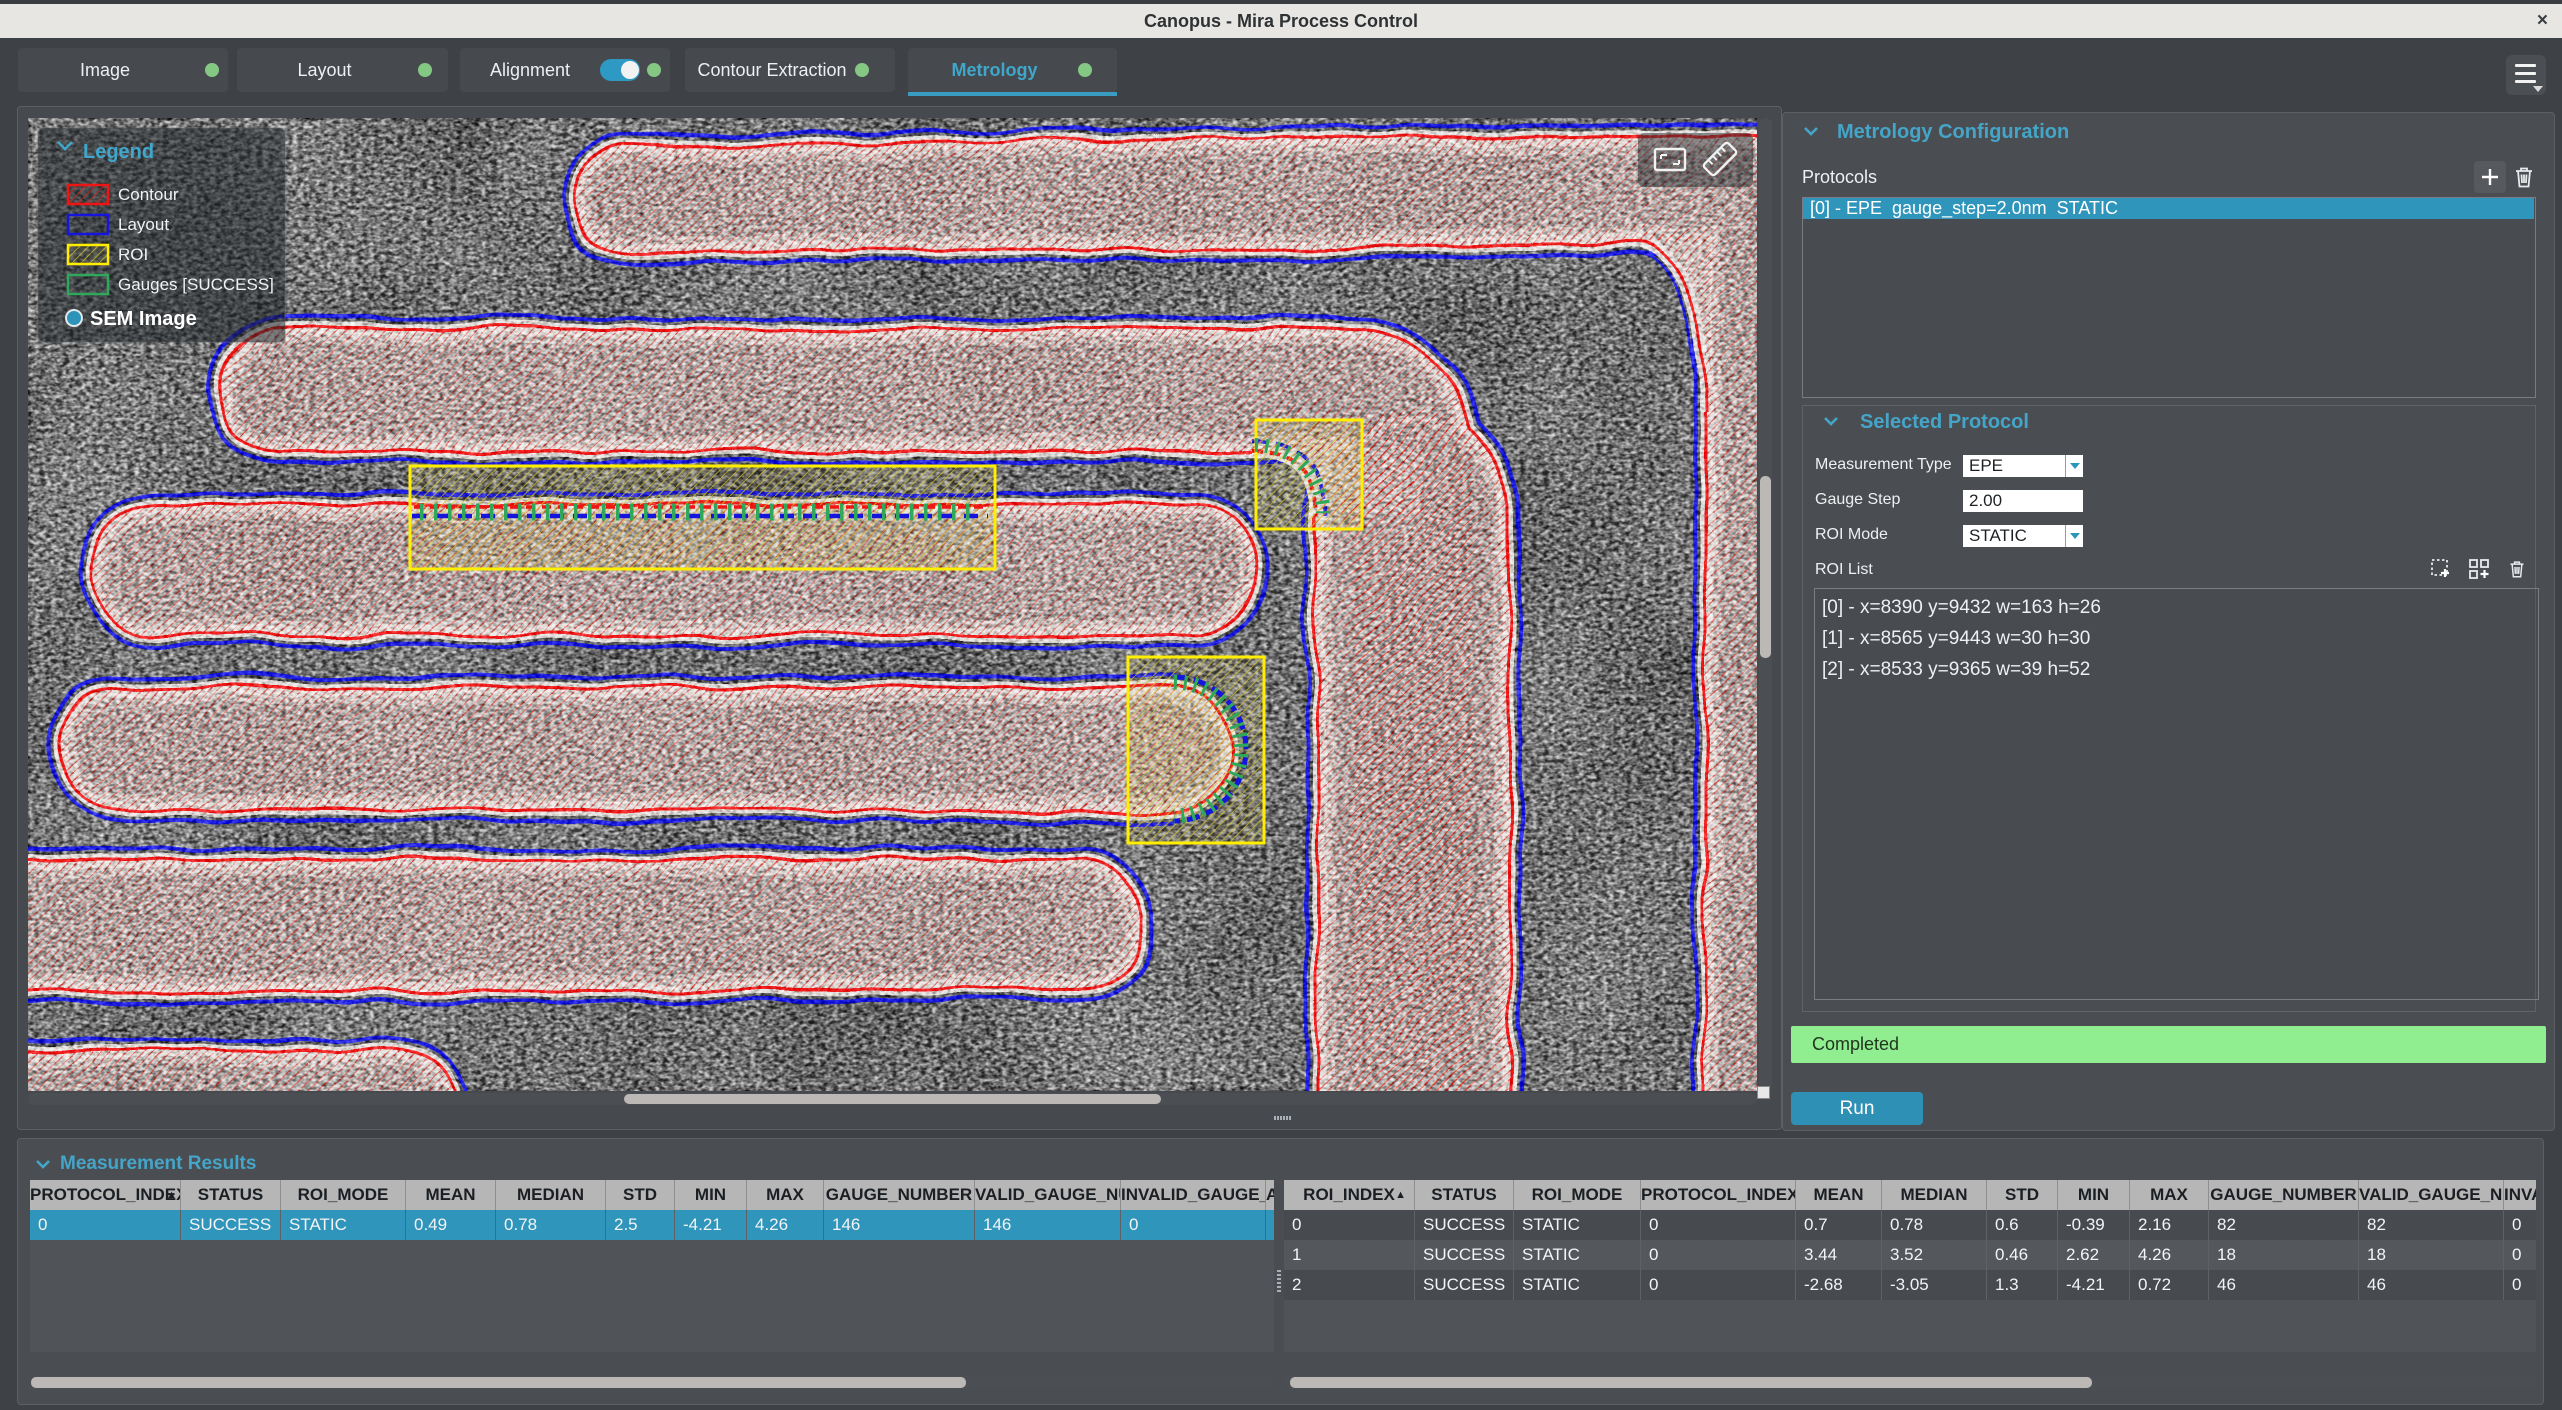 The width and height of the screenshot is (2562, 1410). Describe the element at coordinates (148, 194) in the screenshot. I see `svg-text: Contour` at that location.